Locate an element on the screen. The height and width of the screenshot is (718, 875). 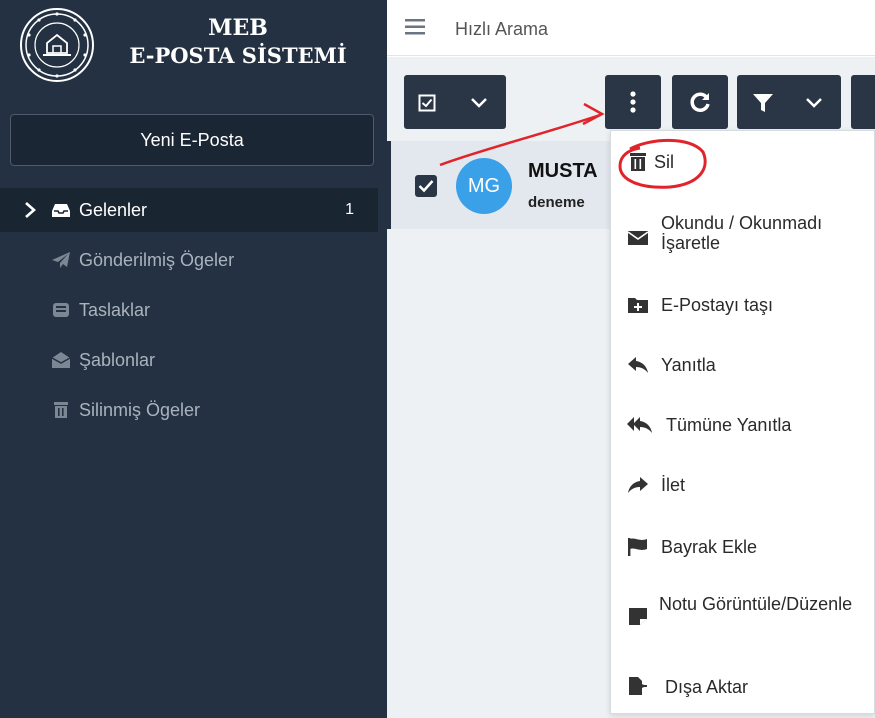
menu-item-forward: İlet is located at coordinates (743, 485).